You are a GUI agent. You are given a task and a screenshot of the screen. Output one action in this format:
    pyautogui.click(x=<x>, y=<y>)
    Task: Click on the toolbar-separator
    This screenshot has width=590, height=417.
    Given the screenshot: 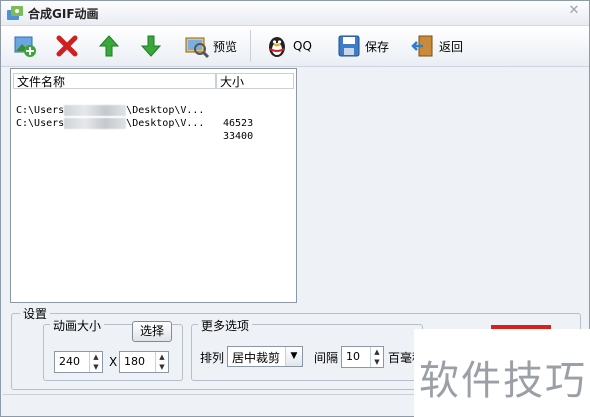 What is the action you would take?
    pyautogui.click(x=250, y=46)
    